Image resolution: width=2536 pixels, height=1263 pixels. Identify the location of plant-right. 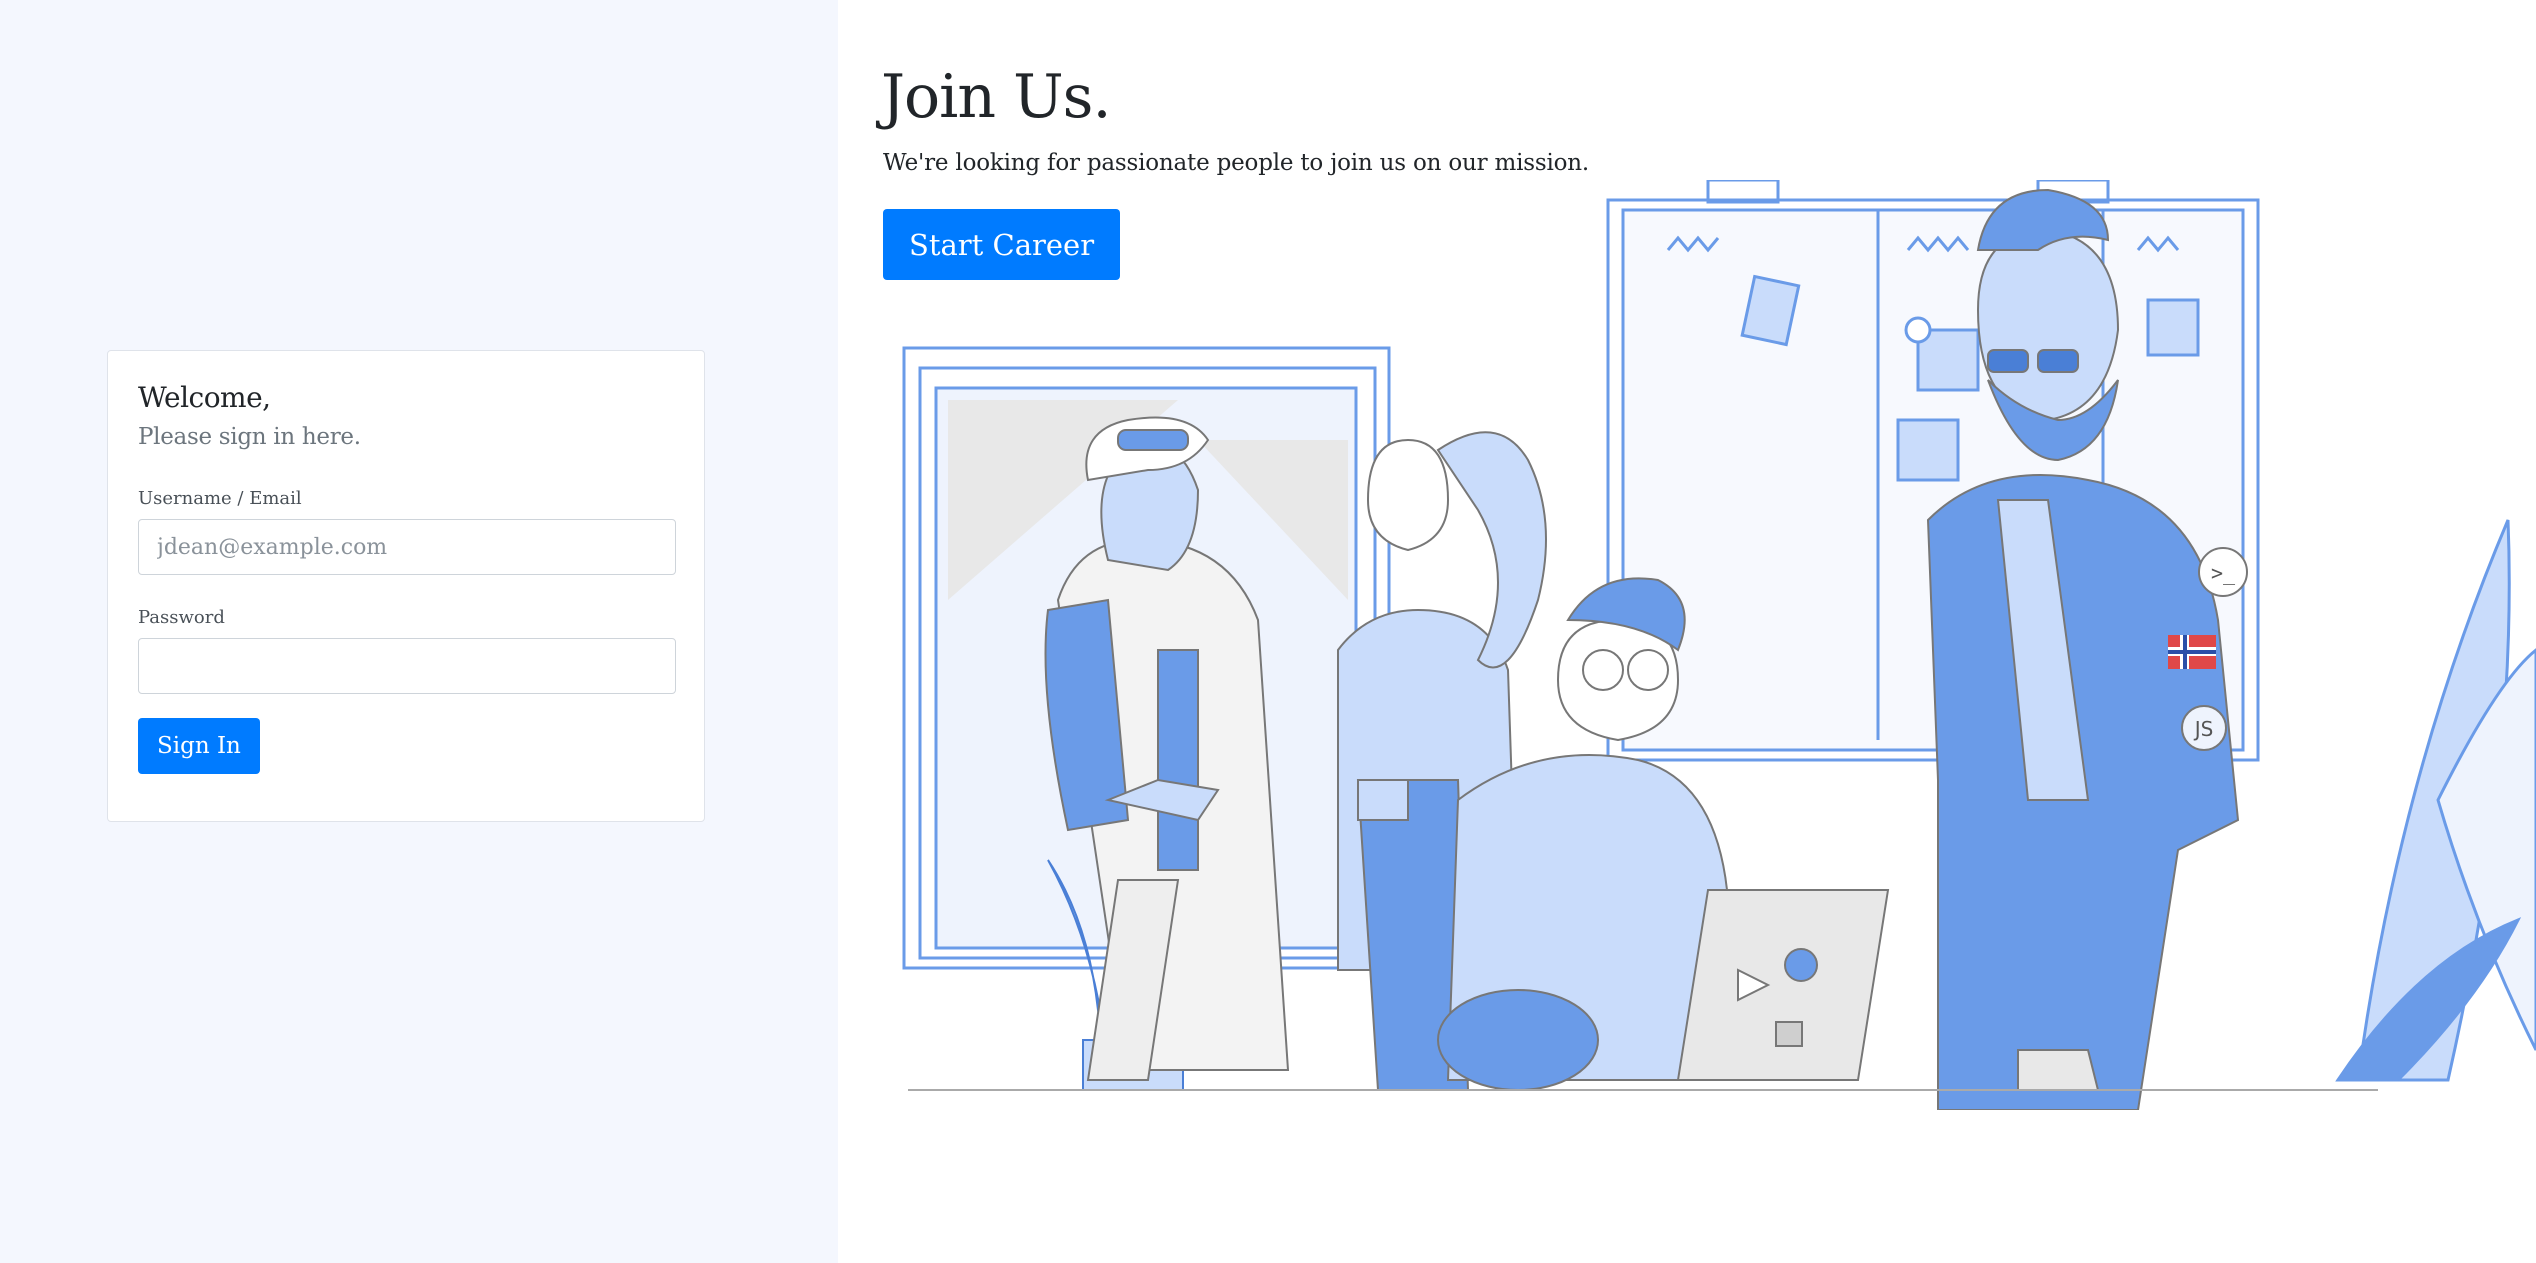
(2435, 800).